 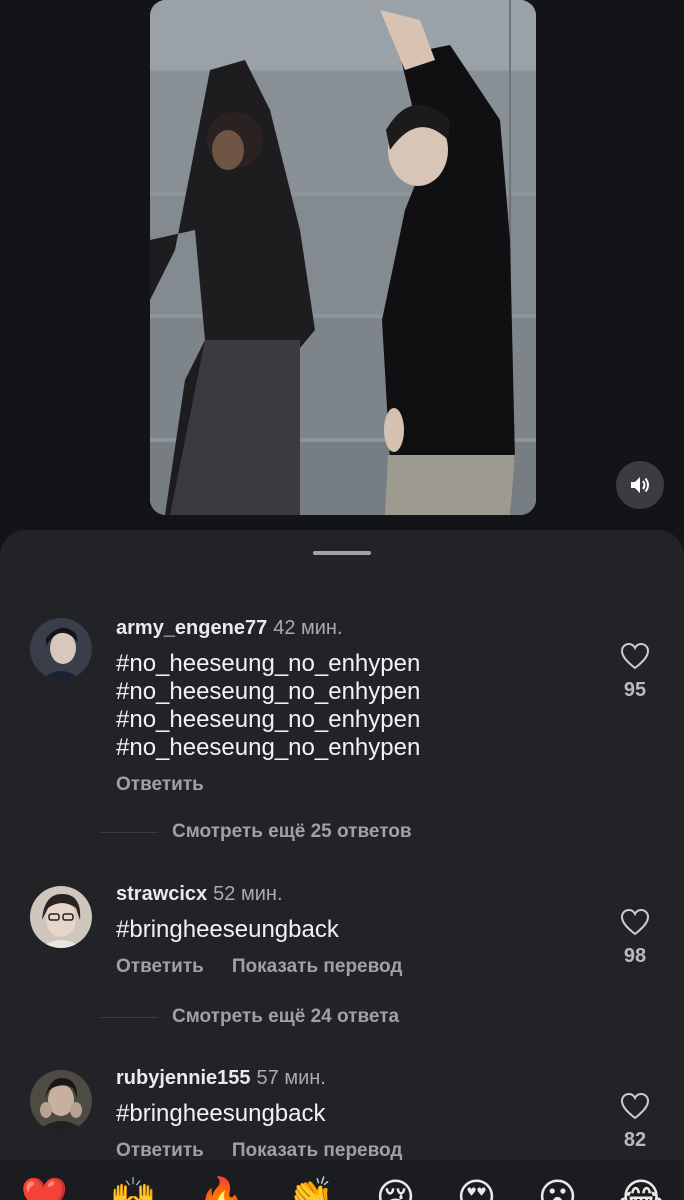 I want to click on view-more-replies: Смотреть ещё 25 ответов, so click(x=330, y=832).